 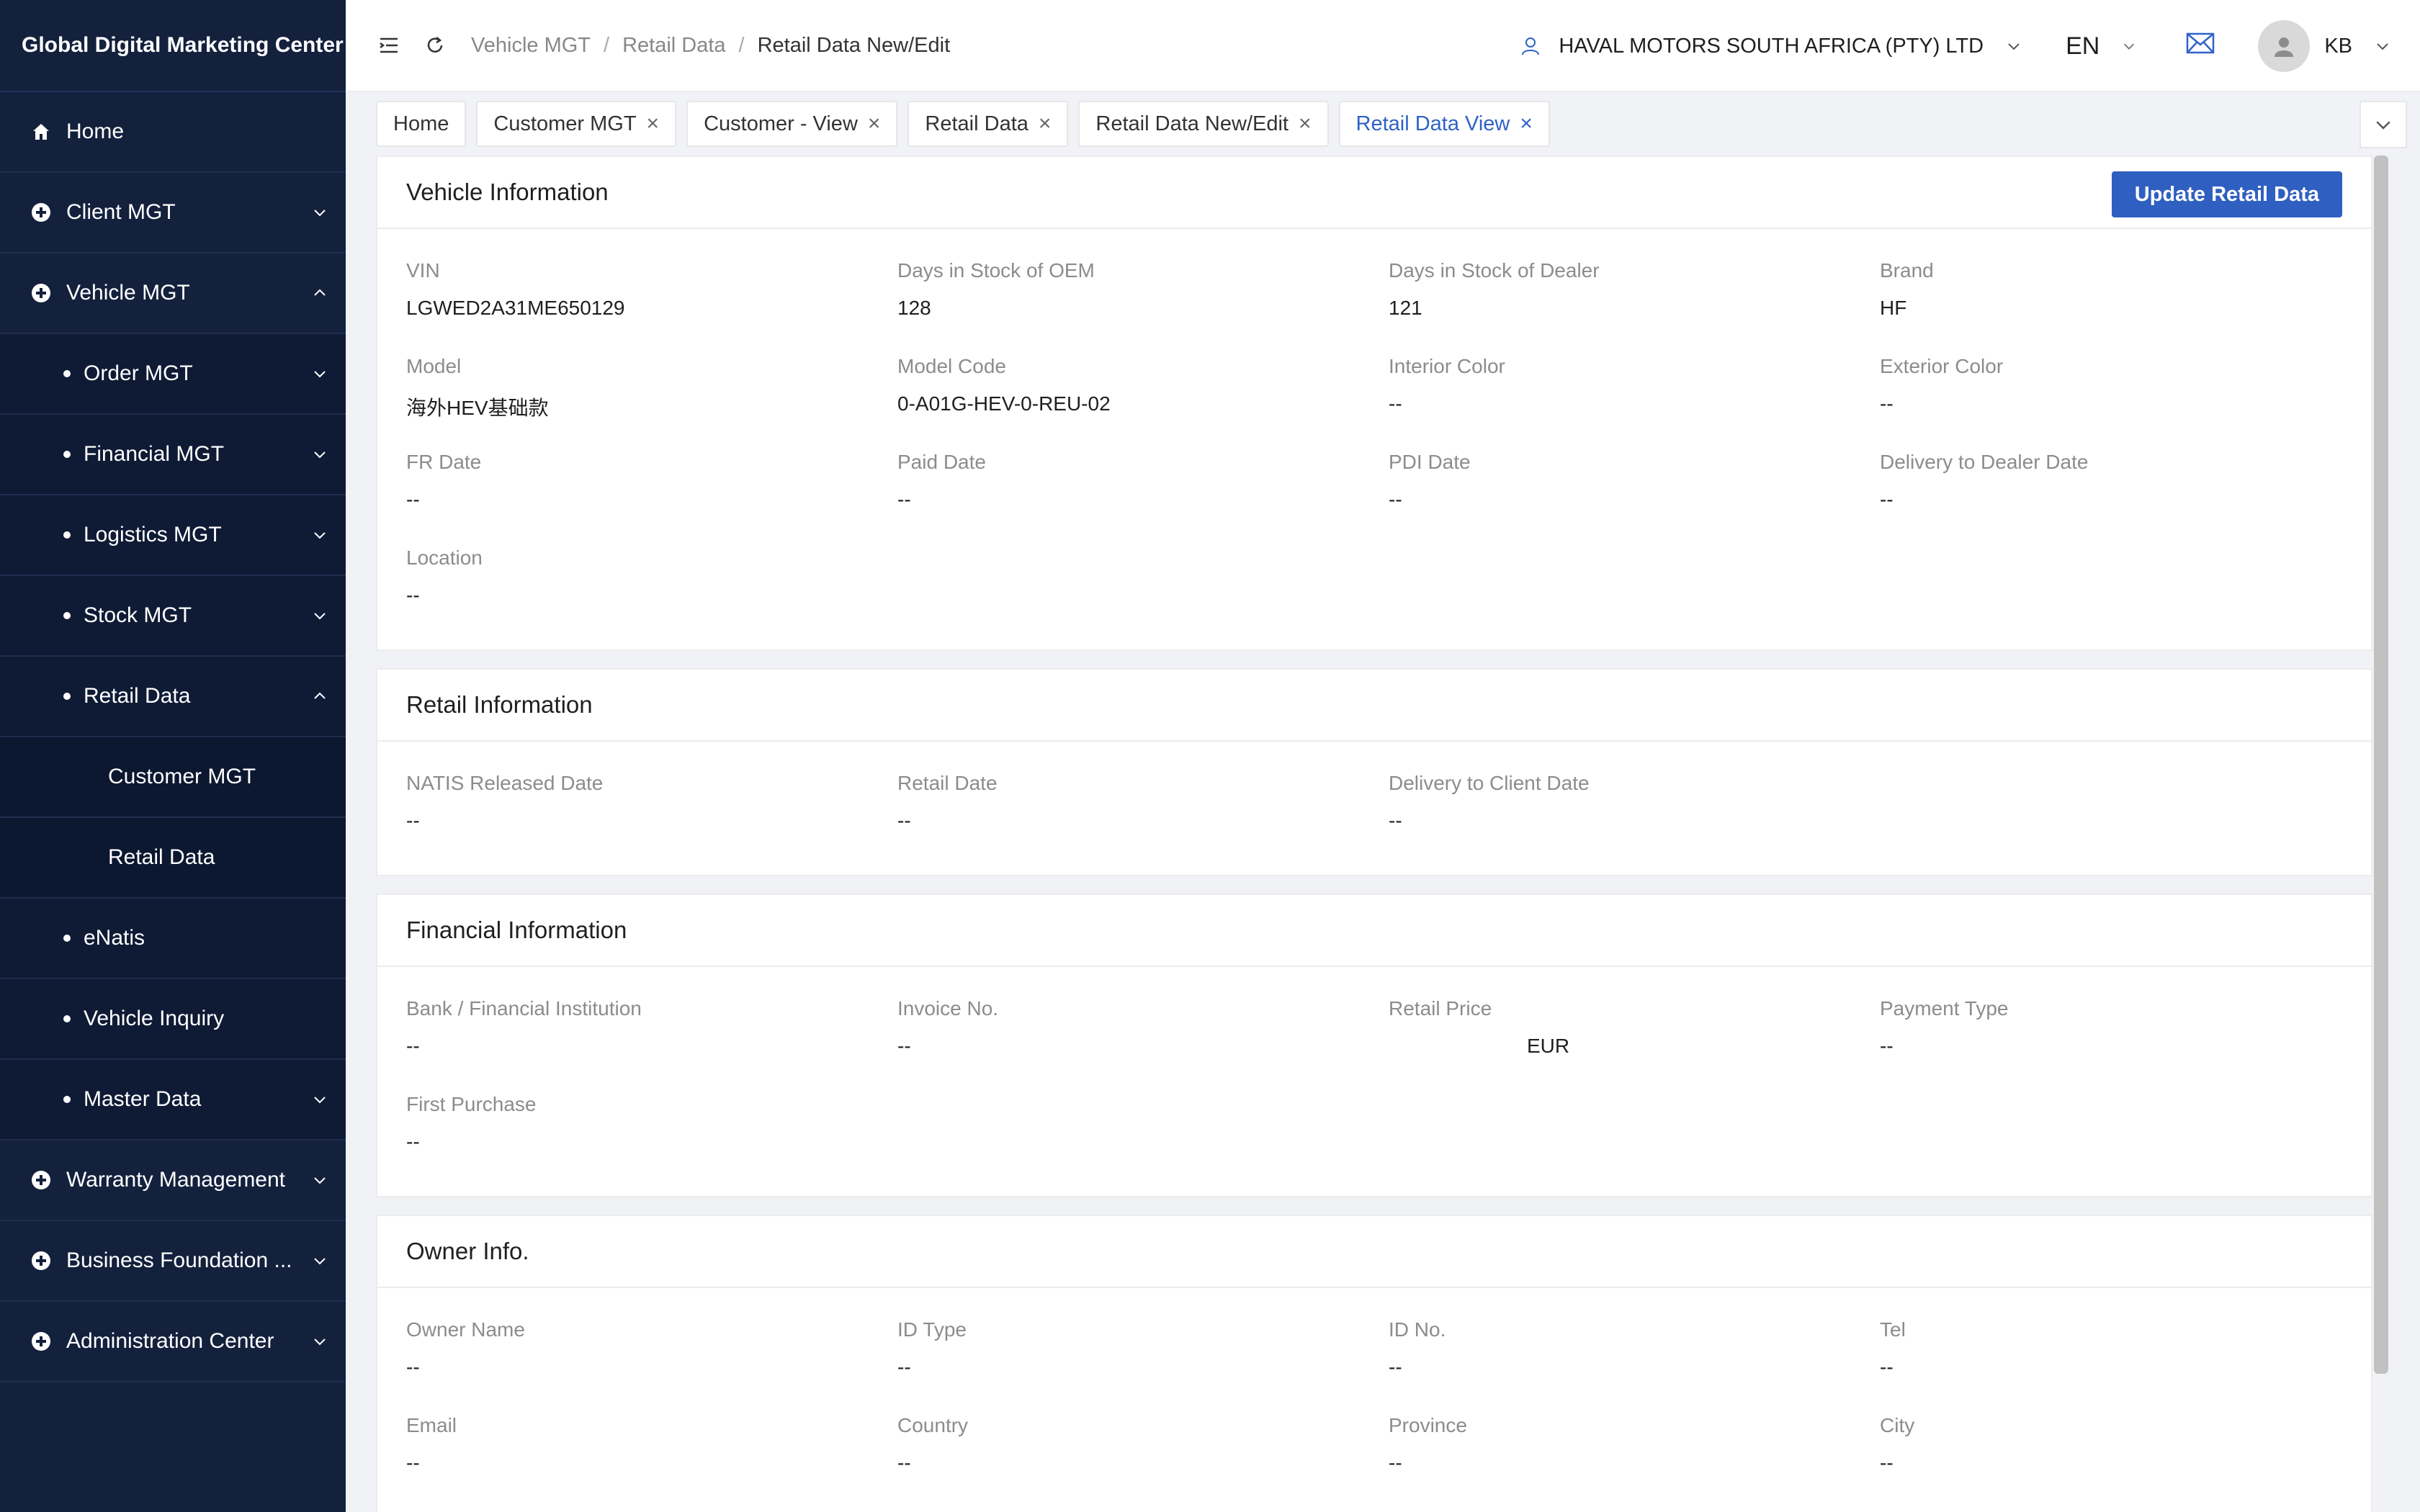 What do you see at coordinates (1944, 1027) in the screenshot?
I see `field-payment-type: Payment Type --` at bounding box center [1944, 1027].